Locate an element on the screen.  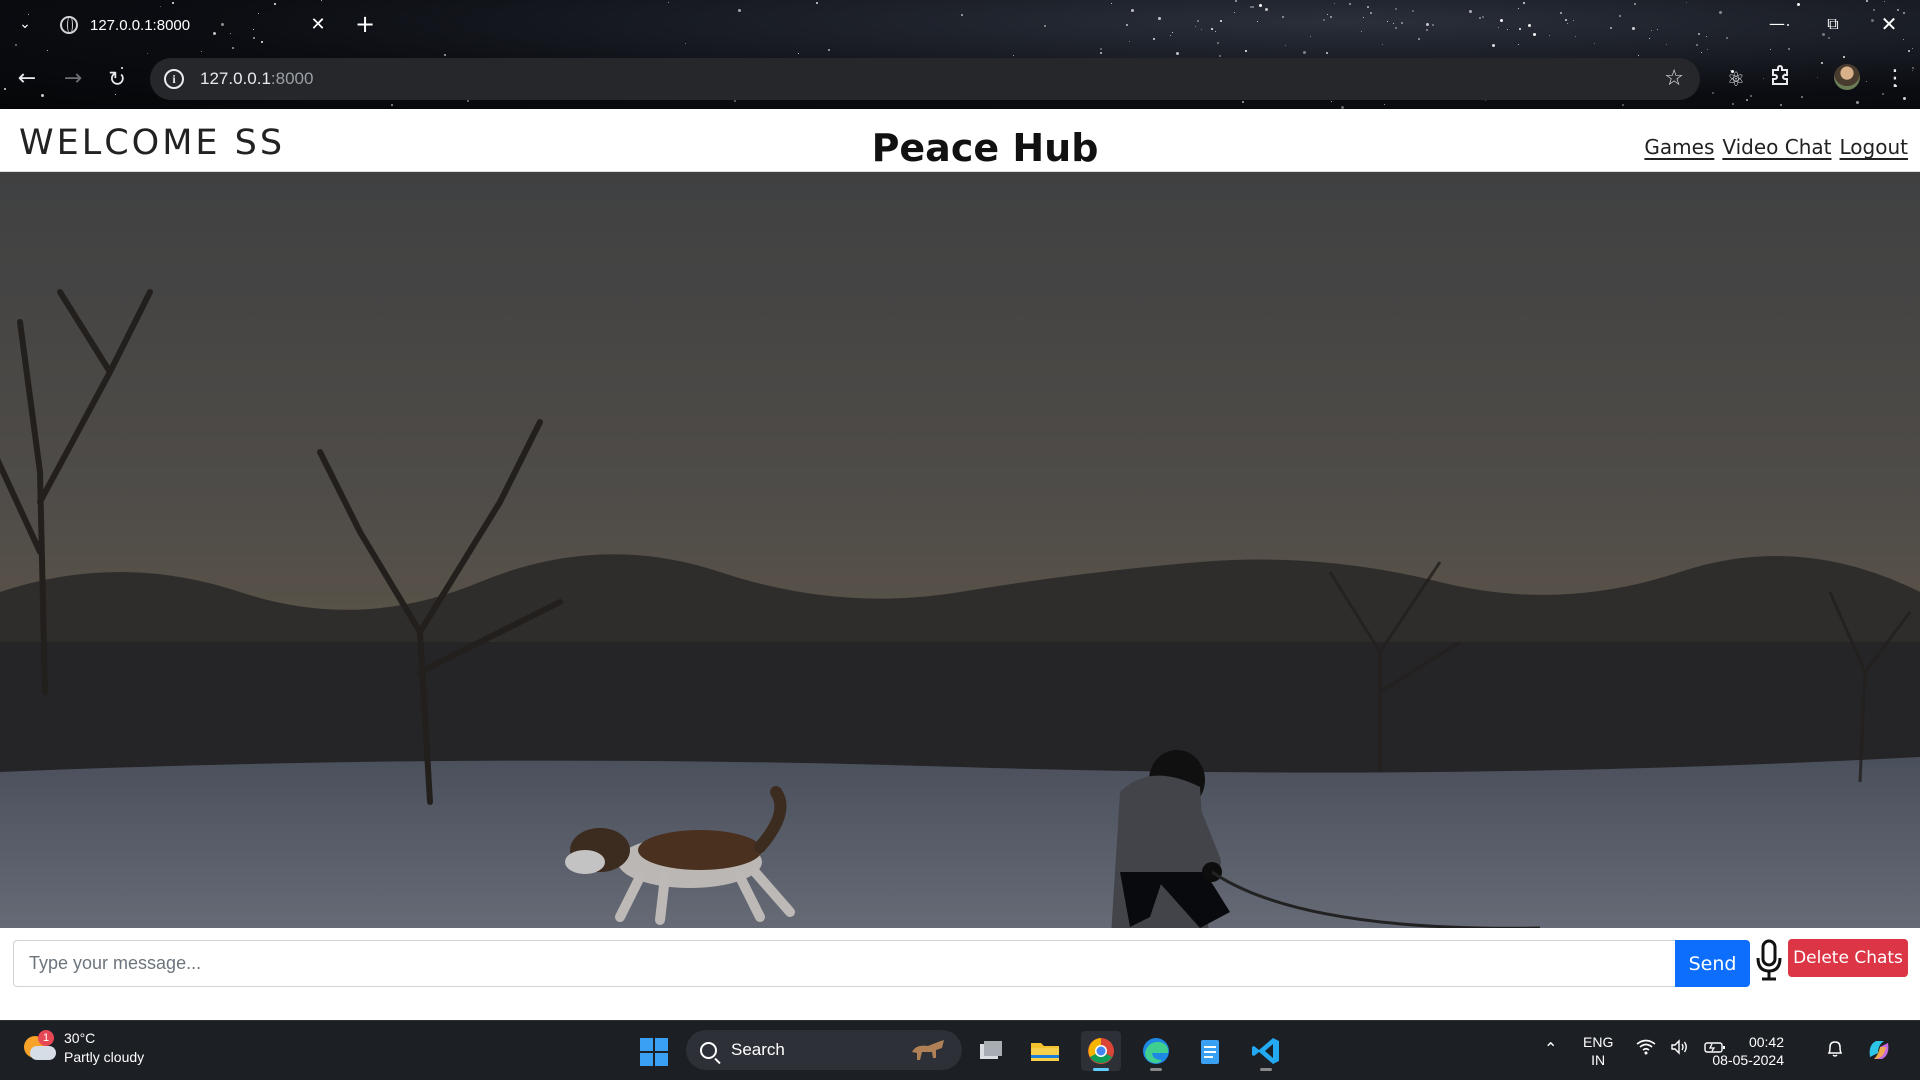
notepad-icon is located at coordinates (1210, 1051).